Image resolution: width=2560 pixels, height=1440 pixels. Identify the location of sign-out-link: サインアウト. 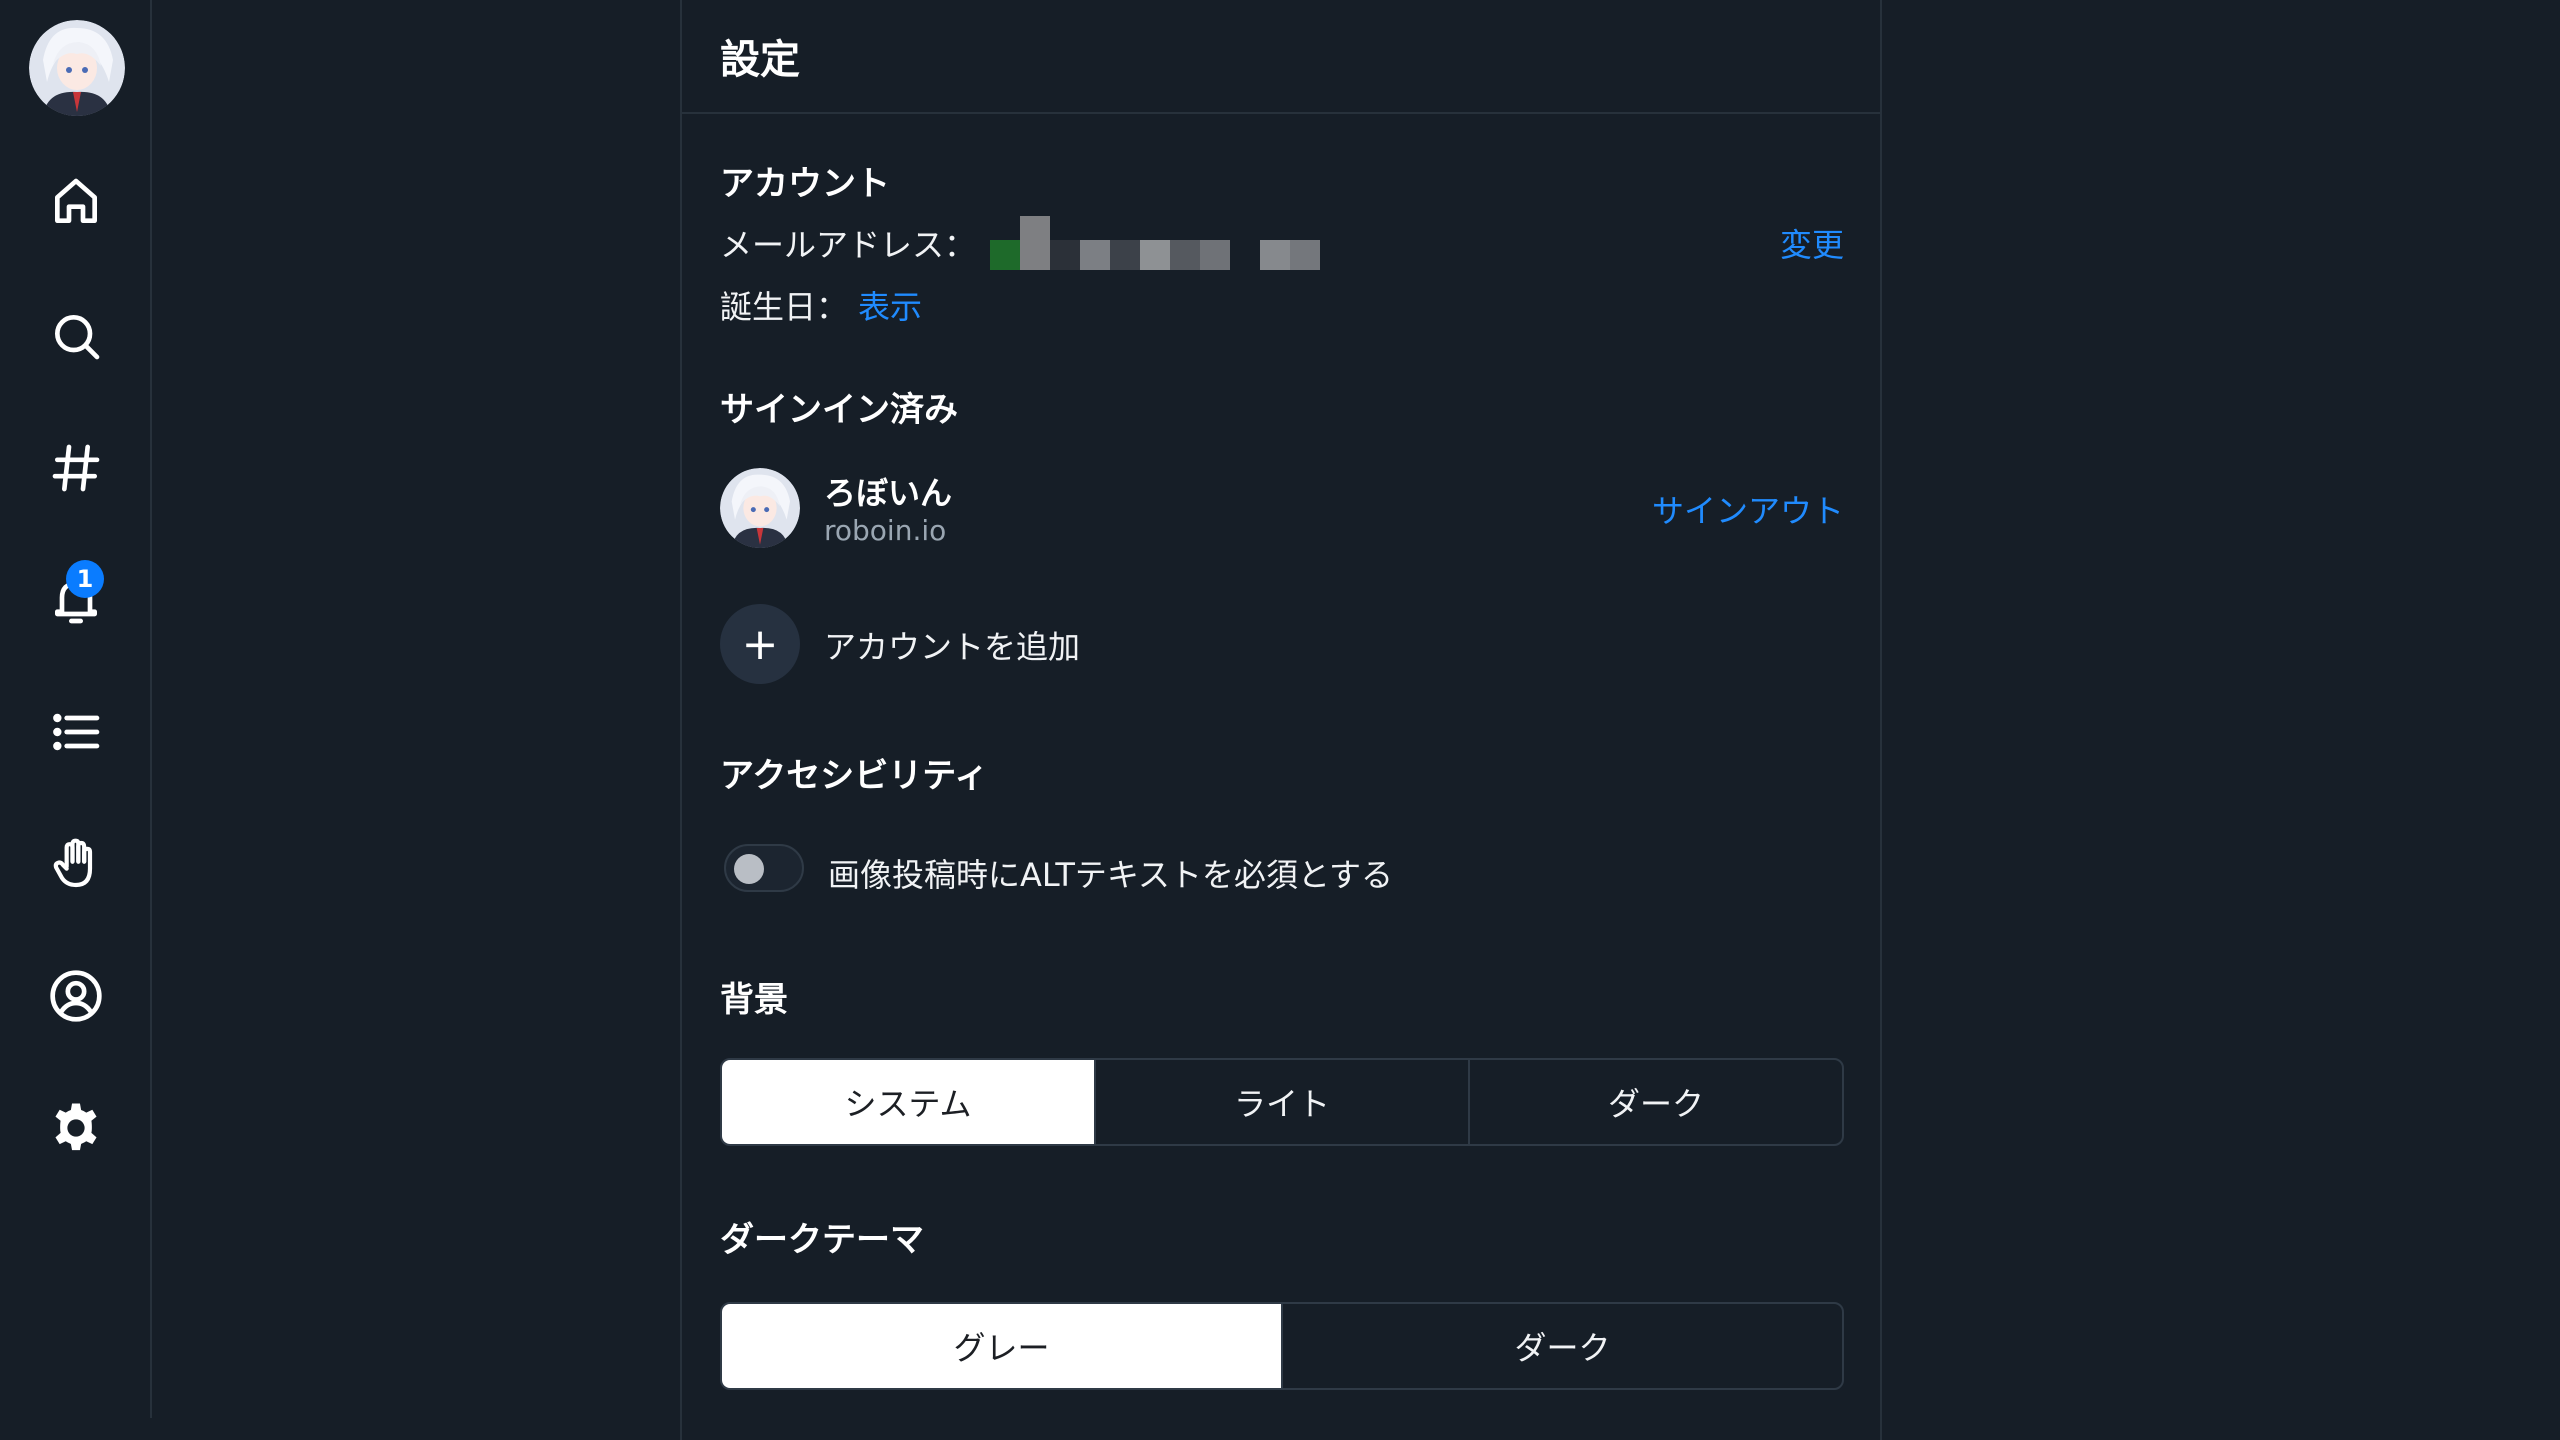
(1748, 509).